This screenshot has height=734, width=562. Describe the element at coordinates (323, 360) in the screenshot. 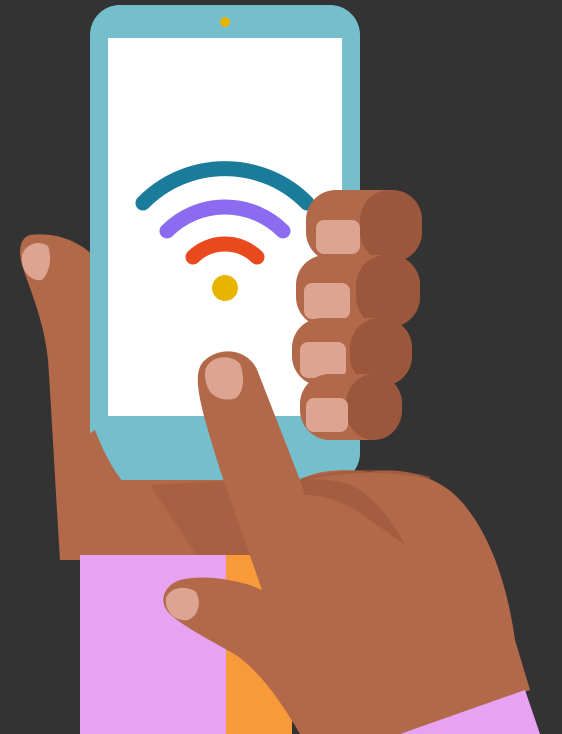

I see `finger-3-nail` at that location.